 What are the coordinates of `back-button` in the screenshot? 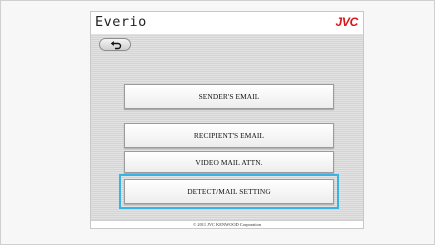 It's located at (115, 44).